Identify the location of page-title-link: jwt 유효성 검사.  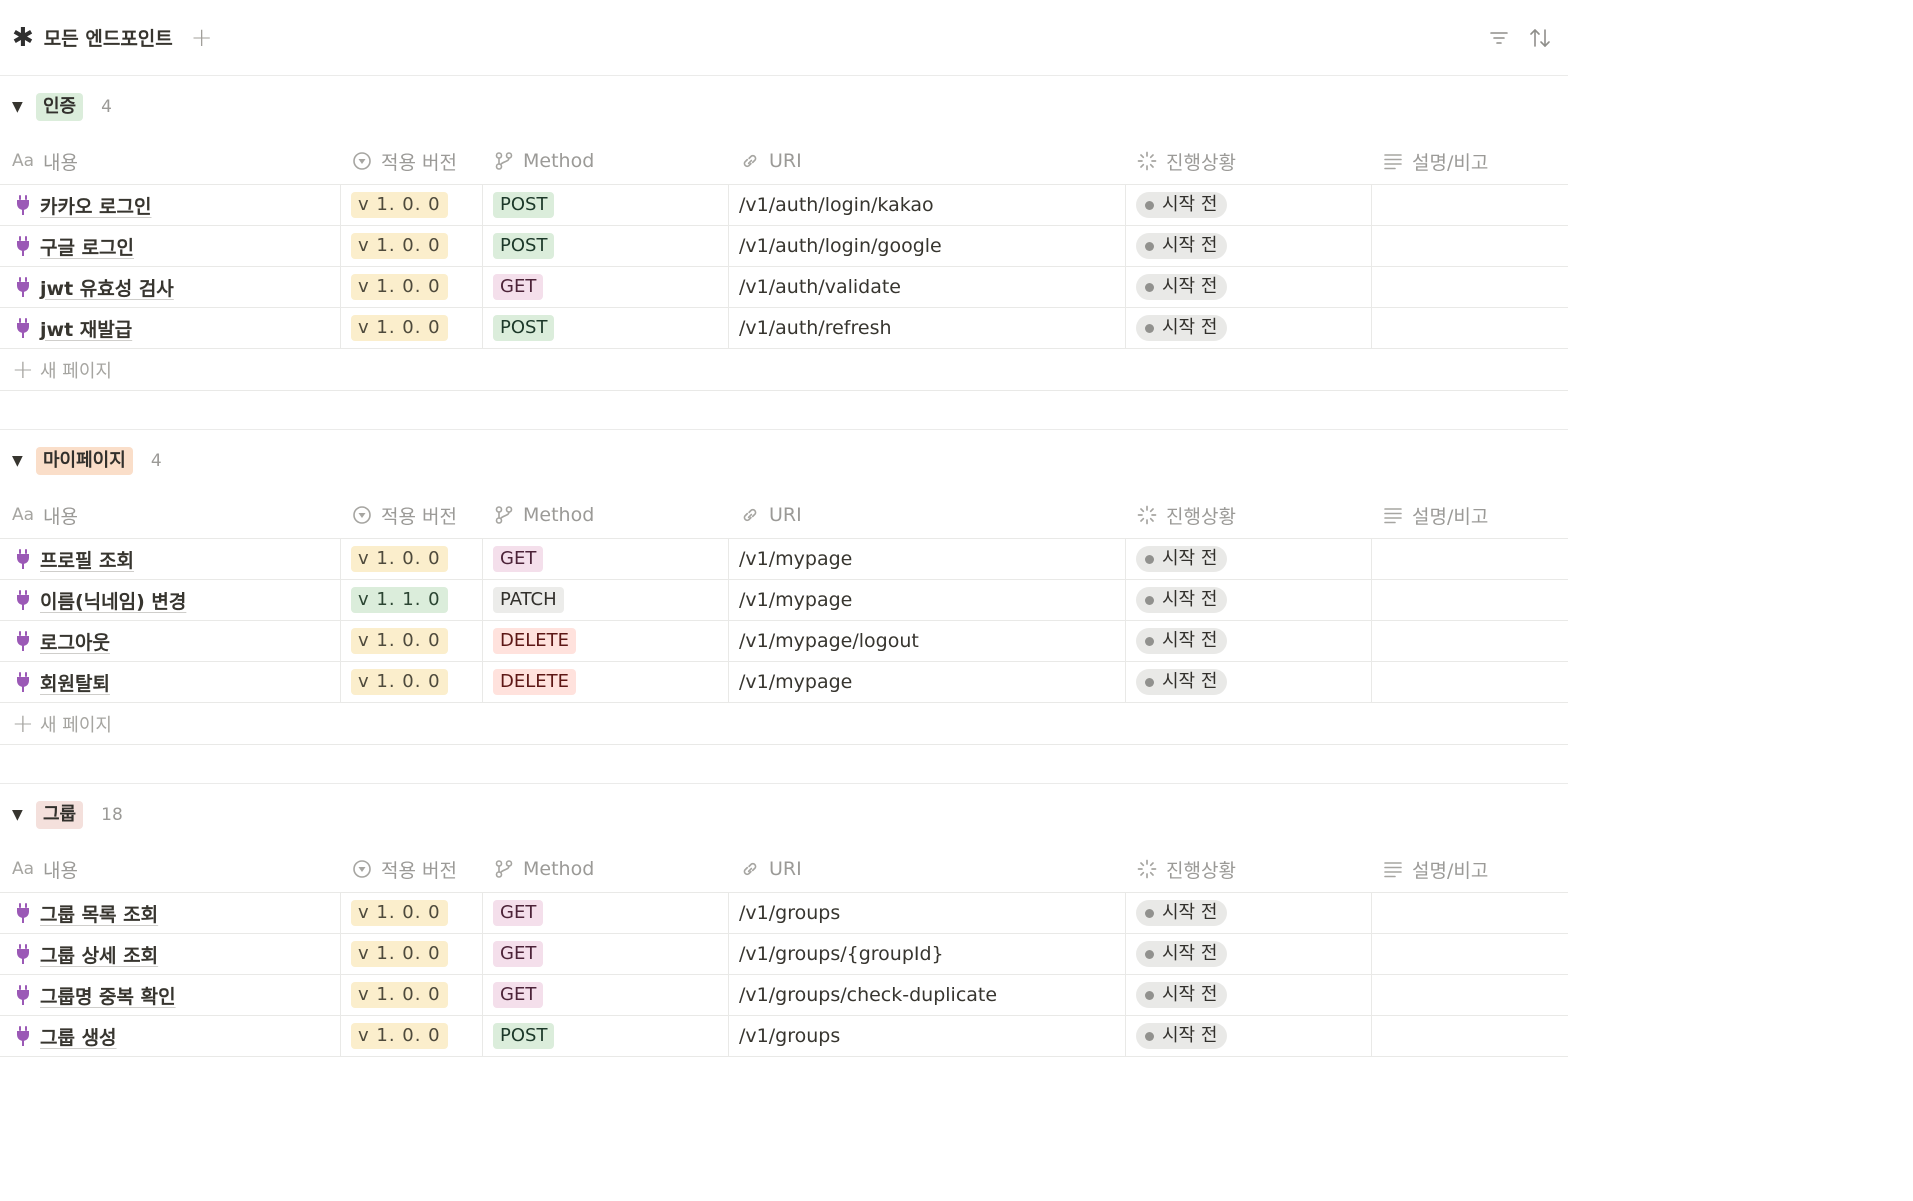
(107, 287).